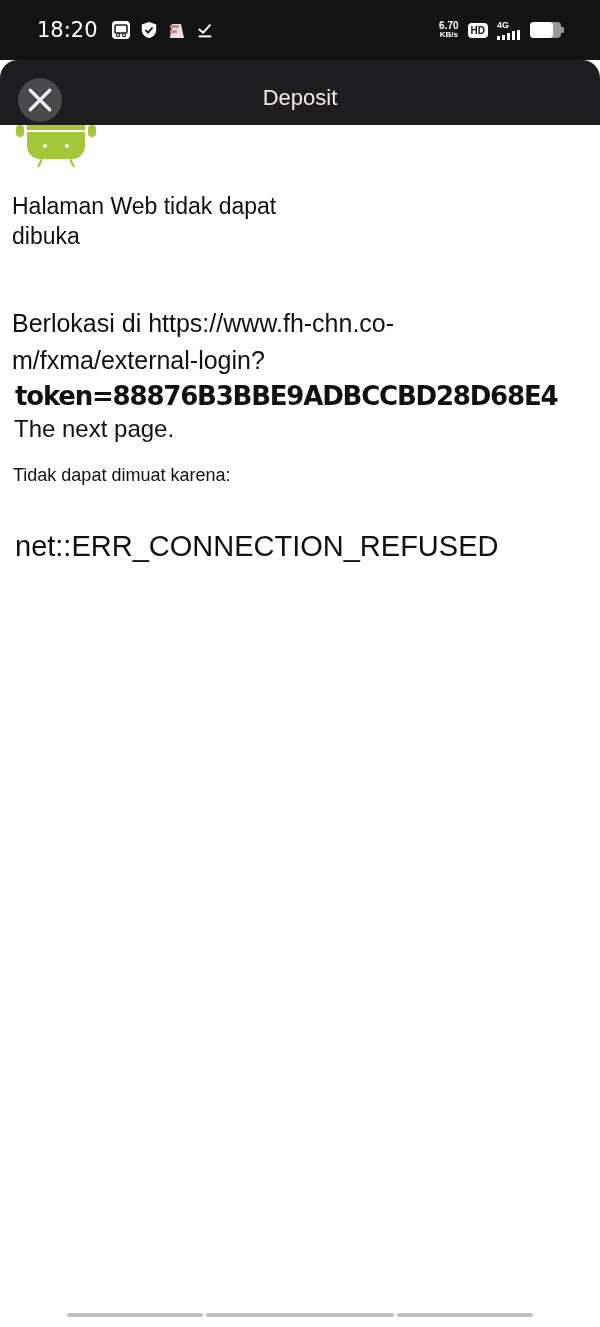 This screenshot has height=1327, width=600. I want to click on error-code: net::ERR_CONNECTION_REFUSED, so click(257, 546).